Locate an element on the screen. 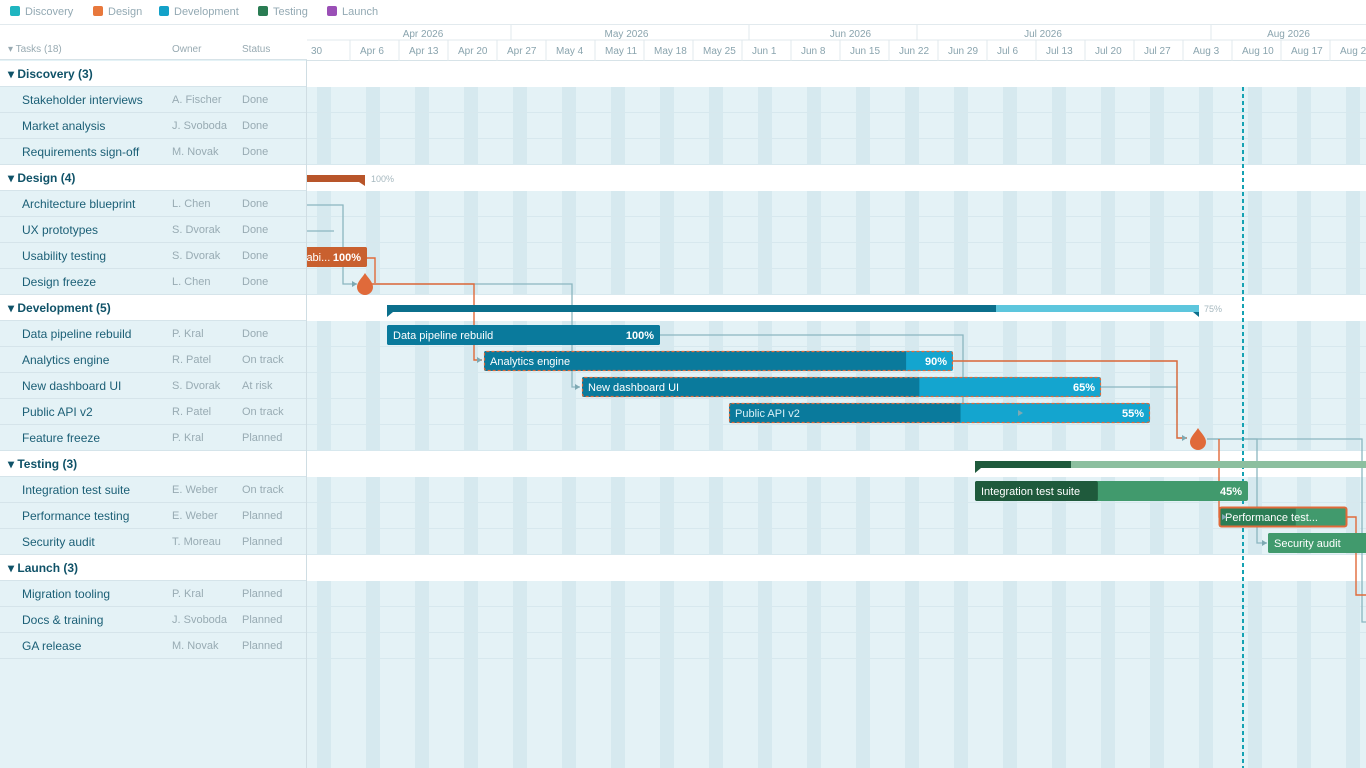 The image size is (1366, 768). task-bar-label: Data pipeline rebuild is located at coordinates (443, 336).